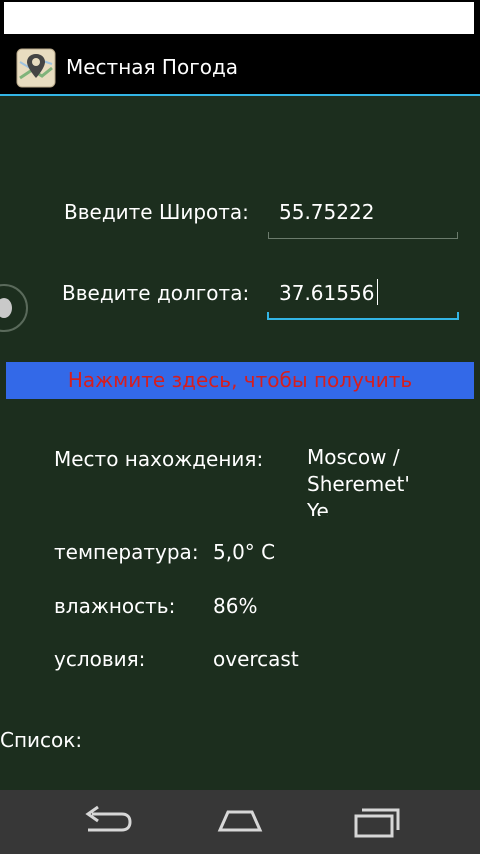 The width and height of the screenshot is (480, 854). What do you see at coordinates (235, 606) in the screenshot?
I see `humidity-value: 86%` at bounding box center [235, 606].